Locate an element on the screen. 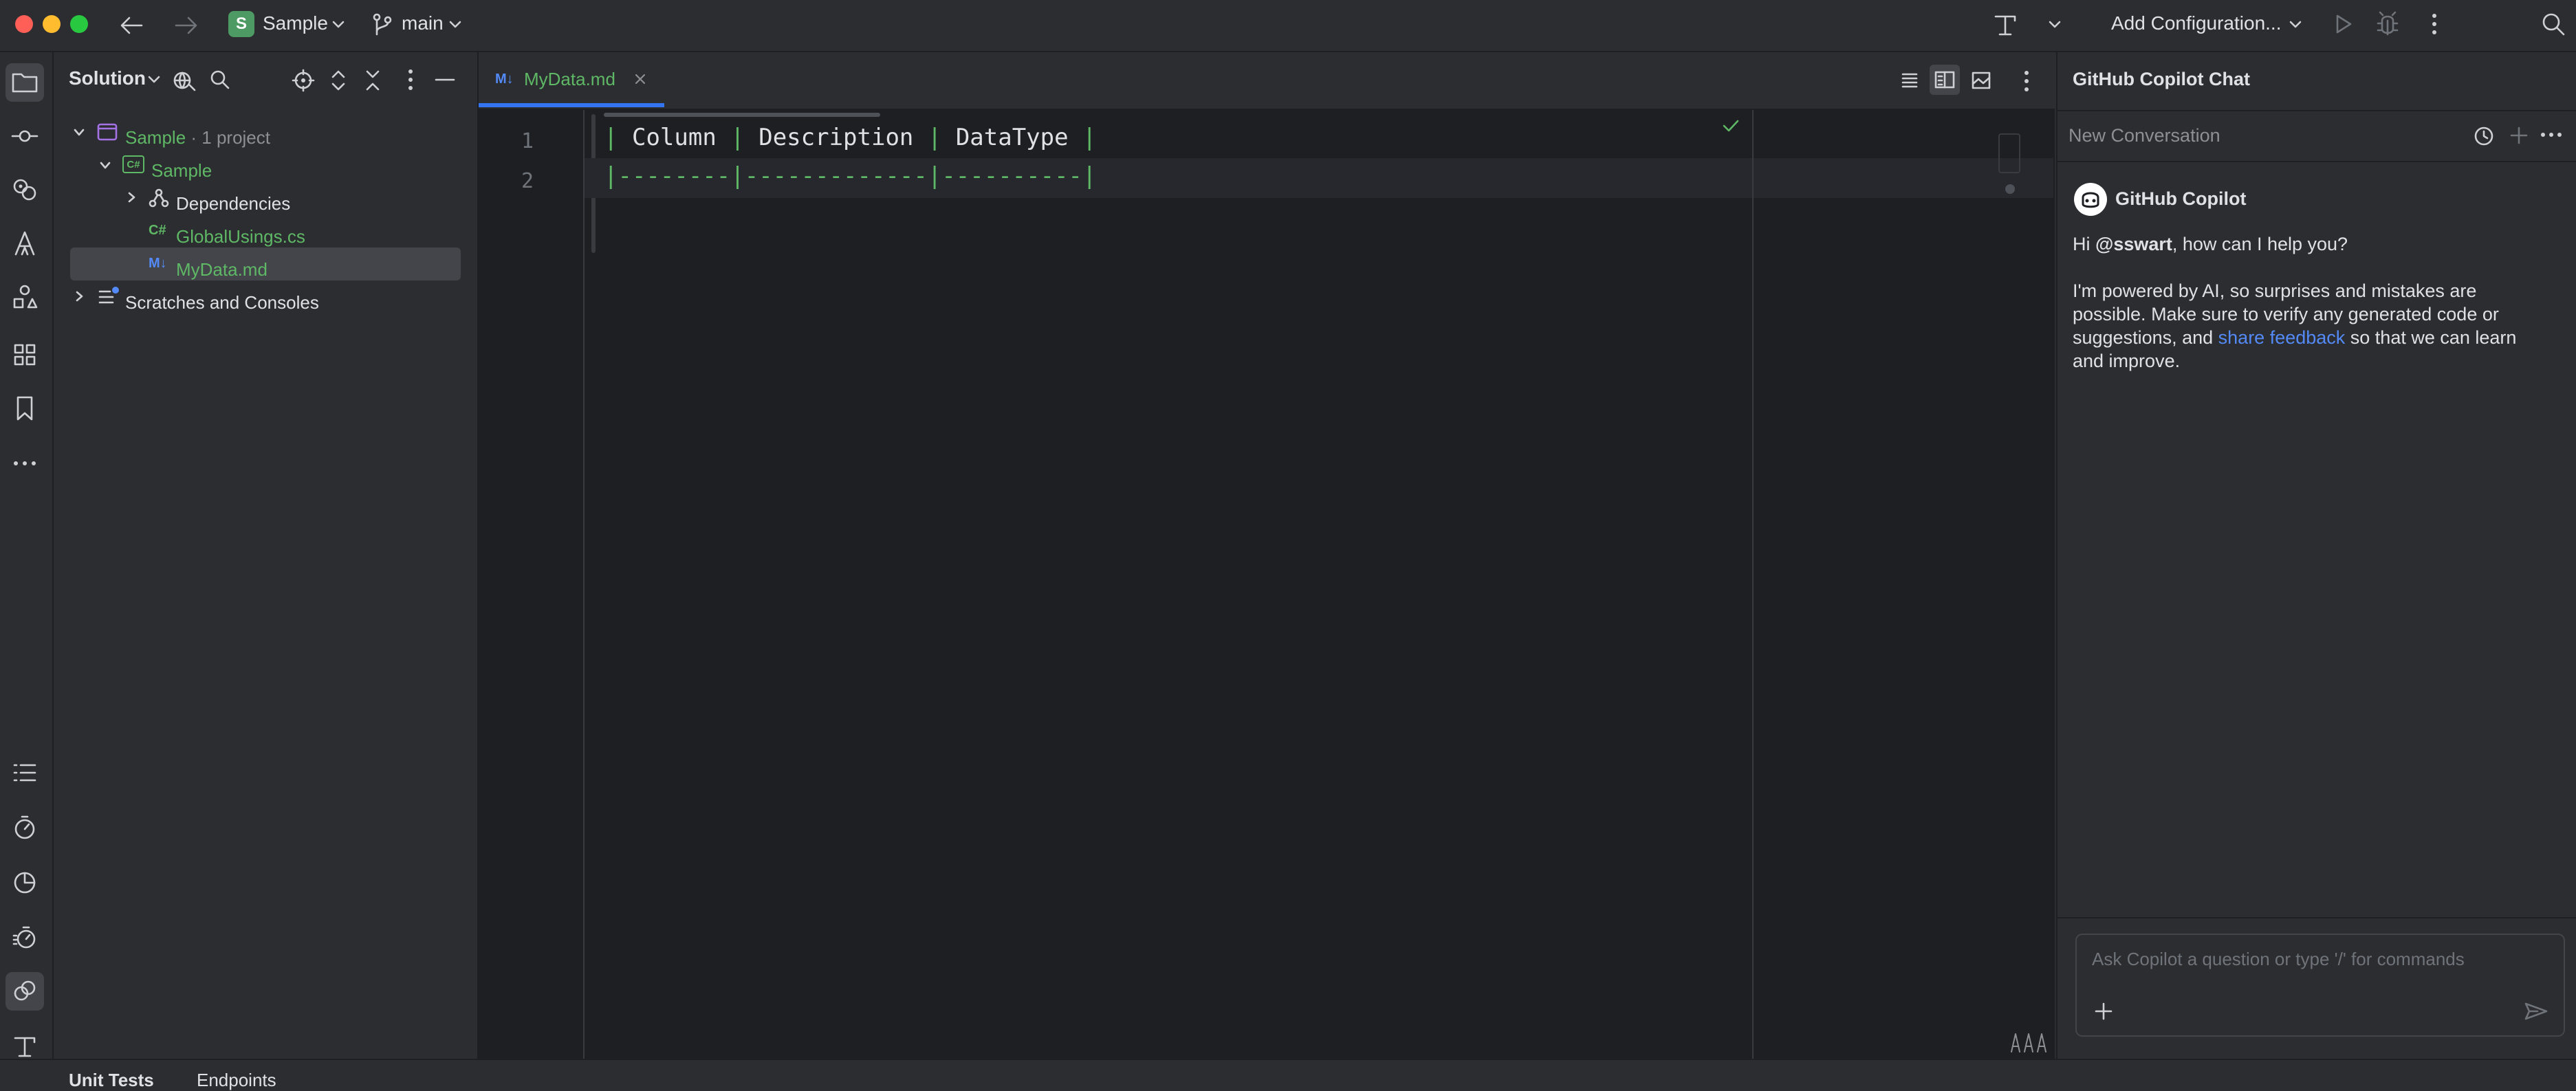 The height and width of the screenshot is (1091, 2576). preview-only-icon is located at coordinates (1981, 81).